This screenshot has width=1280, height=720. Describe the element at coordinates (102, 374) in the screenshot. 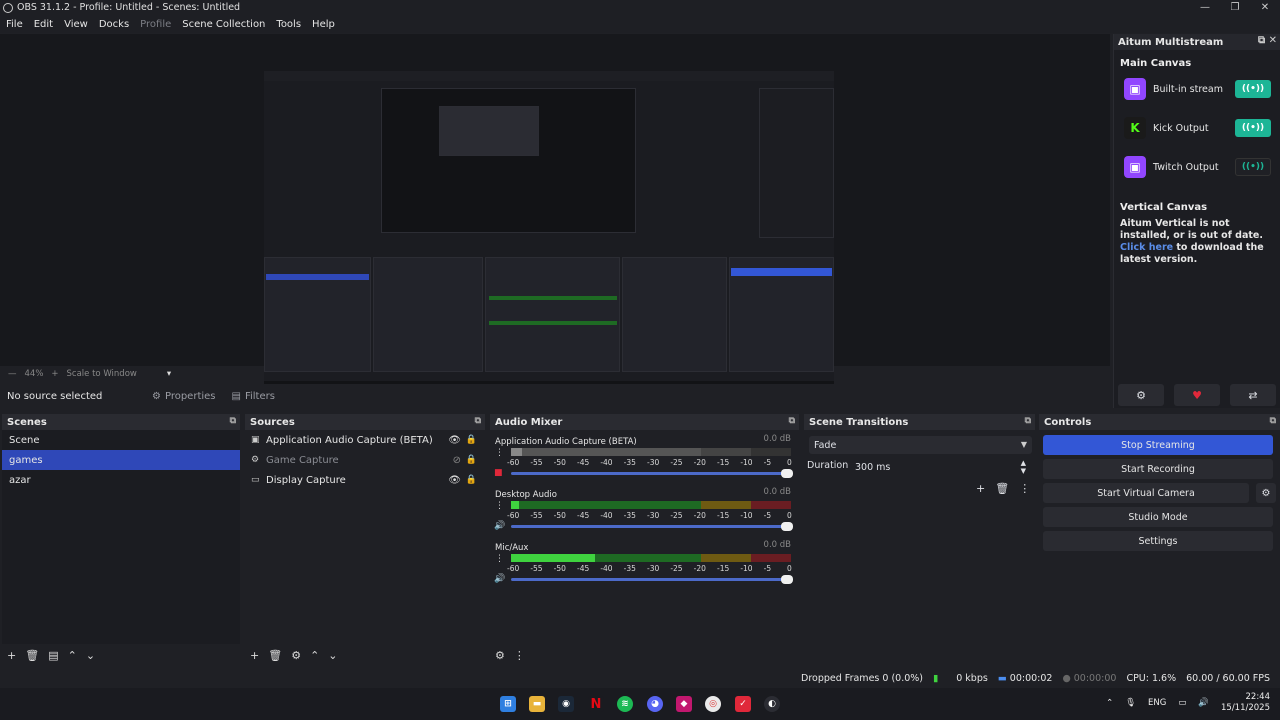

I see `zoom-mode: Scale to Window` at that location.